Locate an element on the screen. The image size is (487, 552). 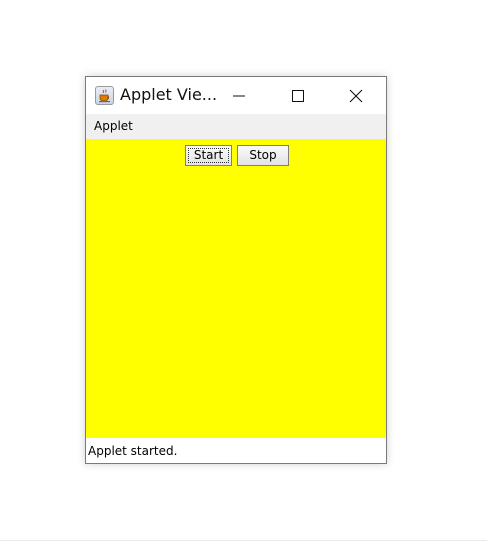
close-button is located at coordinates (356, 95).